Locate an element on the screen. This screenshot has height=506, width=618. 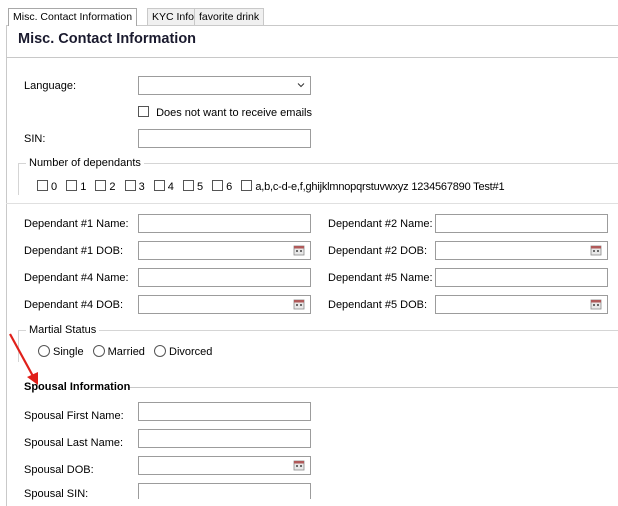
dependants-option-1: 1 is located at coordinates (76, 186).